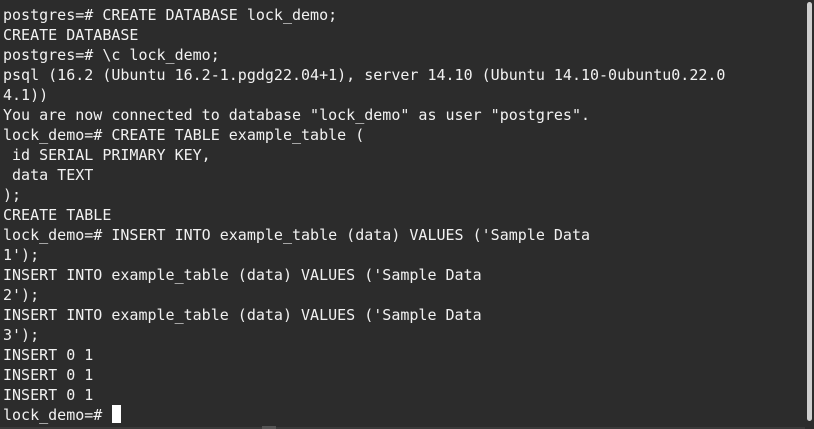  I want to click on terminal-line: CREATE DATABASE, so click(71, 35).